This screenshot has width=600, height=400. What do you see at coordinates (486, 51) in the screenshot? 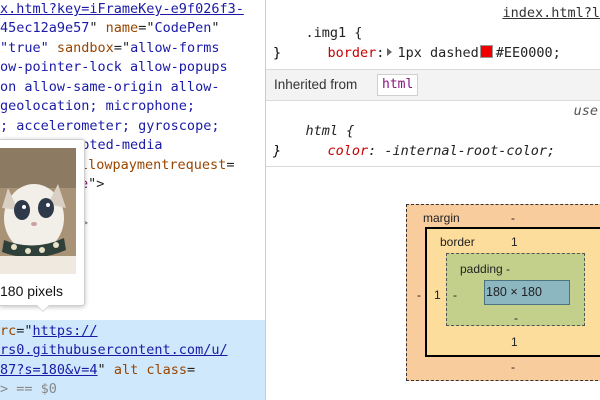
I see `color-swatch` at bounding box center [486, 51].